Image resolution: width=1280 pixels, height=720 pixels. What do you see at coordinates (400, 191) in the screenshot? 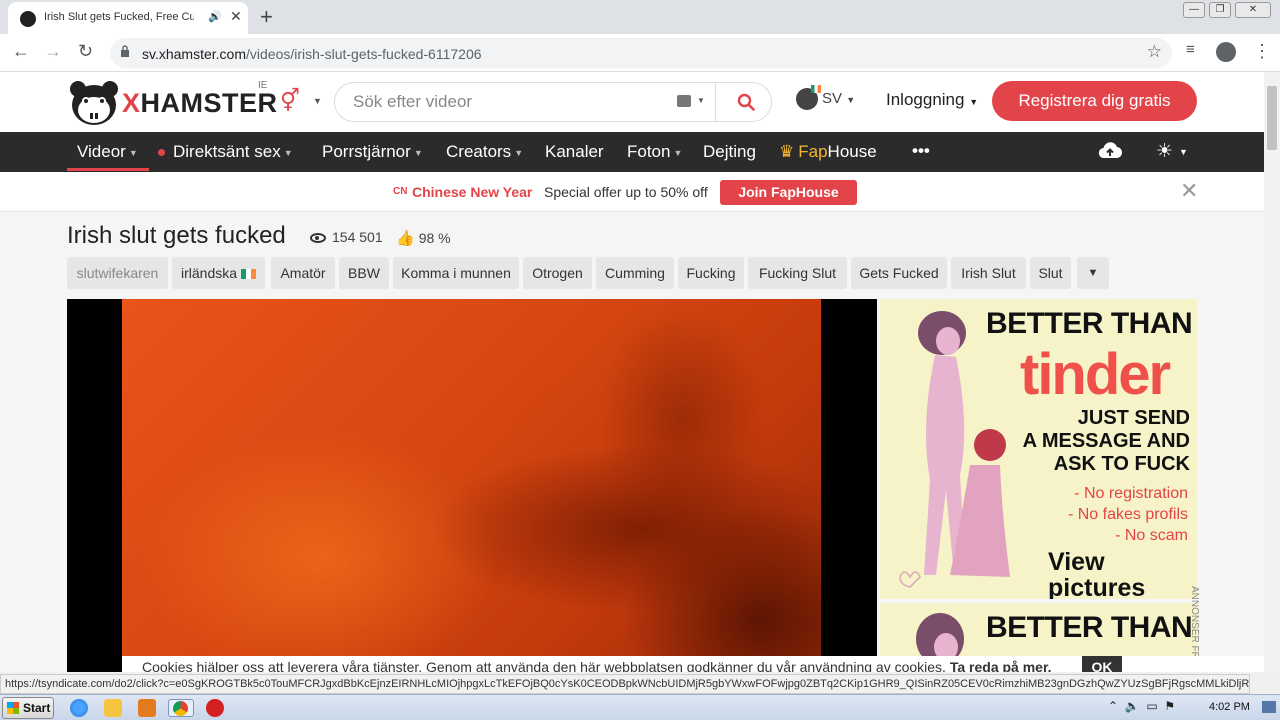
I see `cn-badge: CN` at bounding box center [400, 191].